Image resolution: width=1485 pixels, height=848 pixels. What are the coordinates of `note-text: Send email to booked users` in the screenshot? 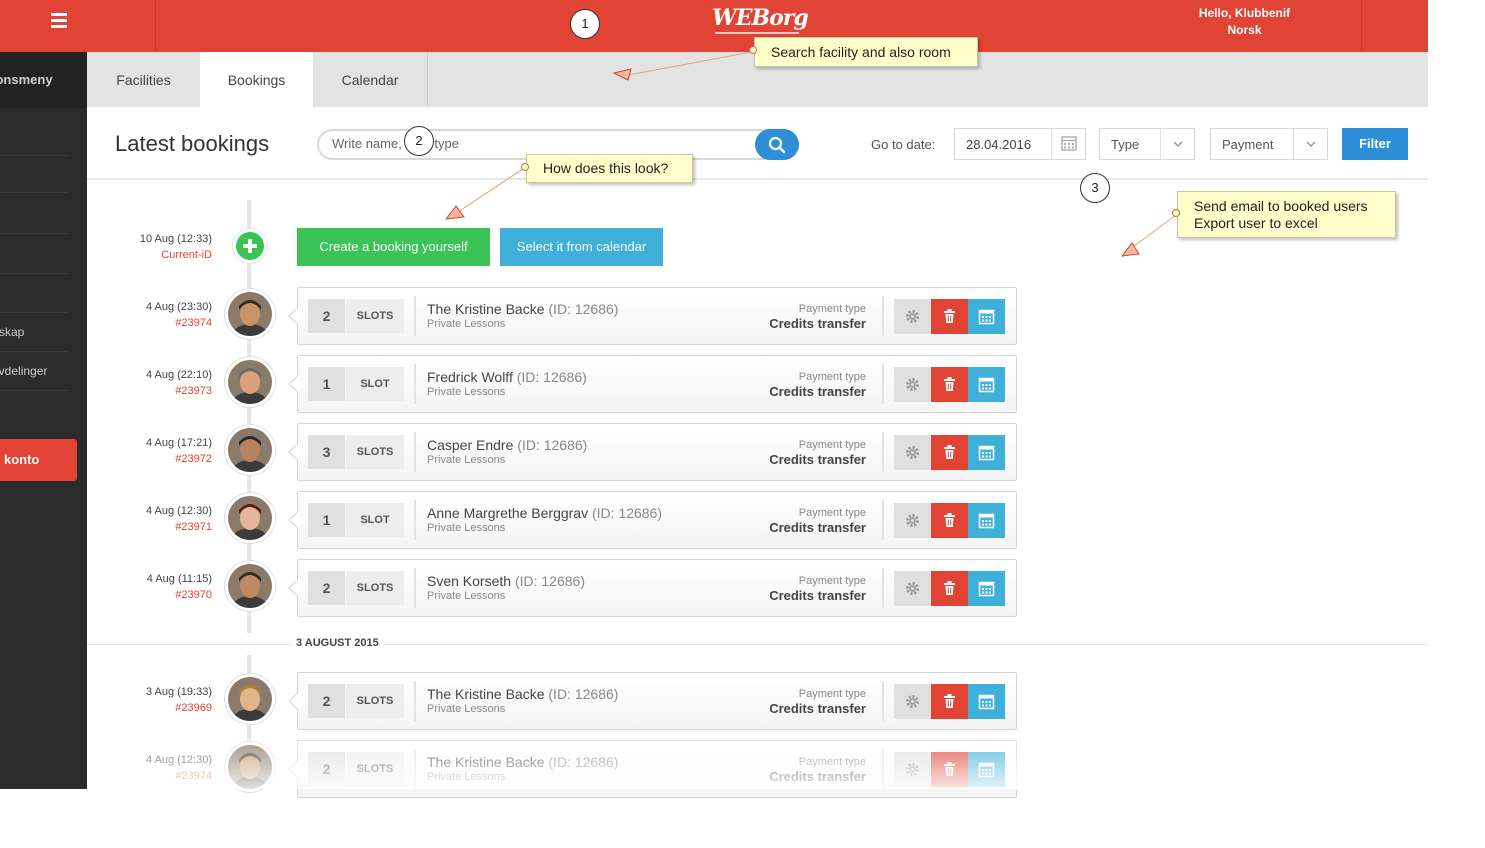 It's located at (1281, 206).